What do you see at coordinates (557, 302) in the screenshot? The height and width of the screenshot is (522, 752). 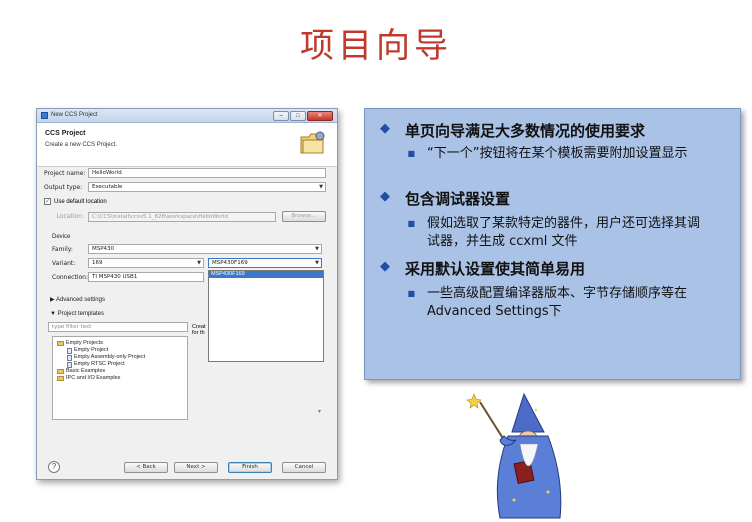 I see `feature-detail: 一些高级配置编译器版本、字节存储顺序等在 Advanced Settings下` at bounding box center [557, 302].